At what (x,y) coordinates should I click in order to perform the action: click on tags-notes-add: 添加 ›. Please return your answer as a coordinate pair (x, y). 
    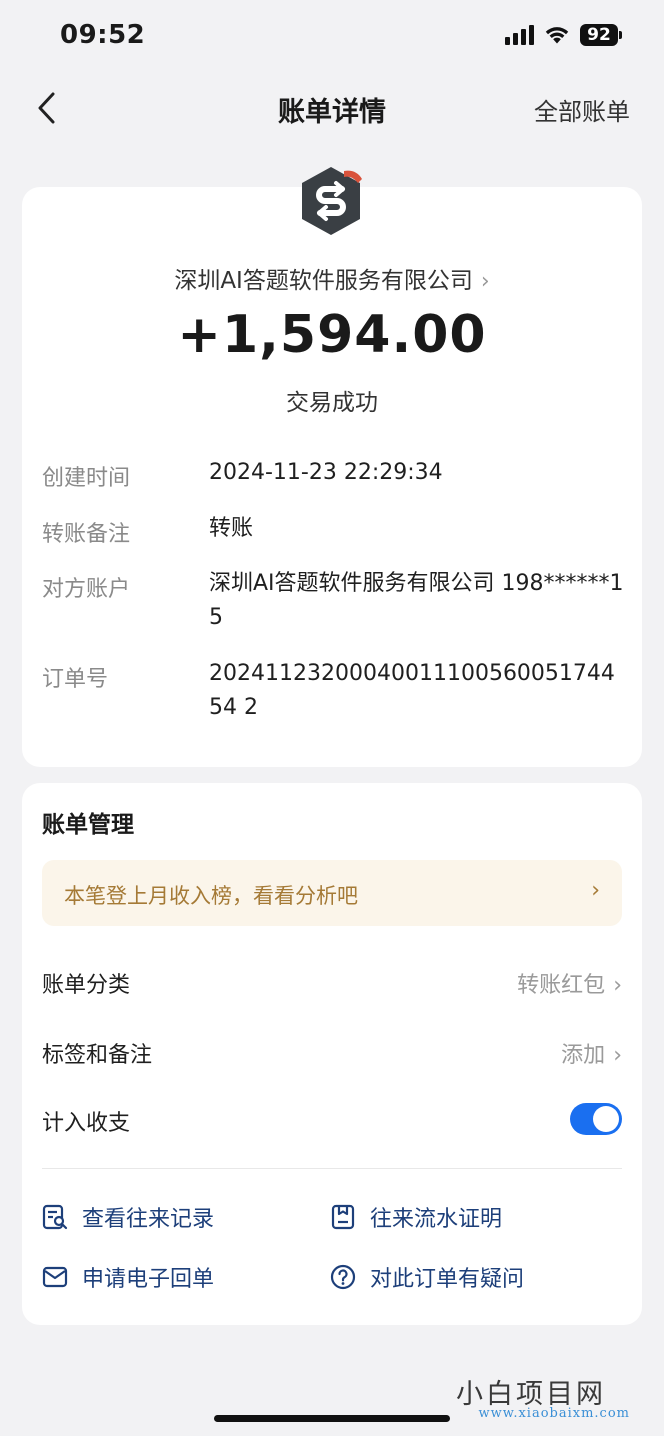
    Looking at the image, I should click on (591, 1053).